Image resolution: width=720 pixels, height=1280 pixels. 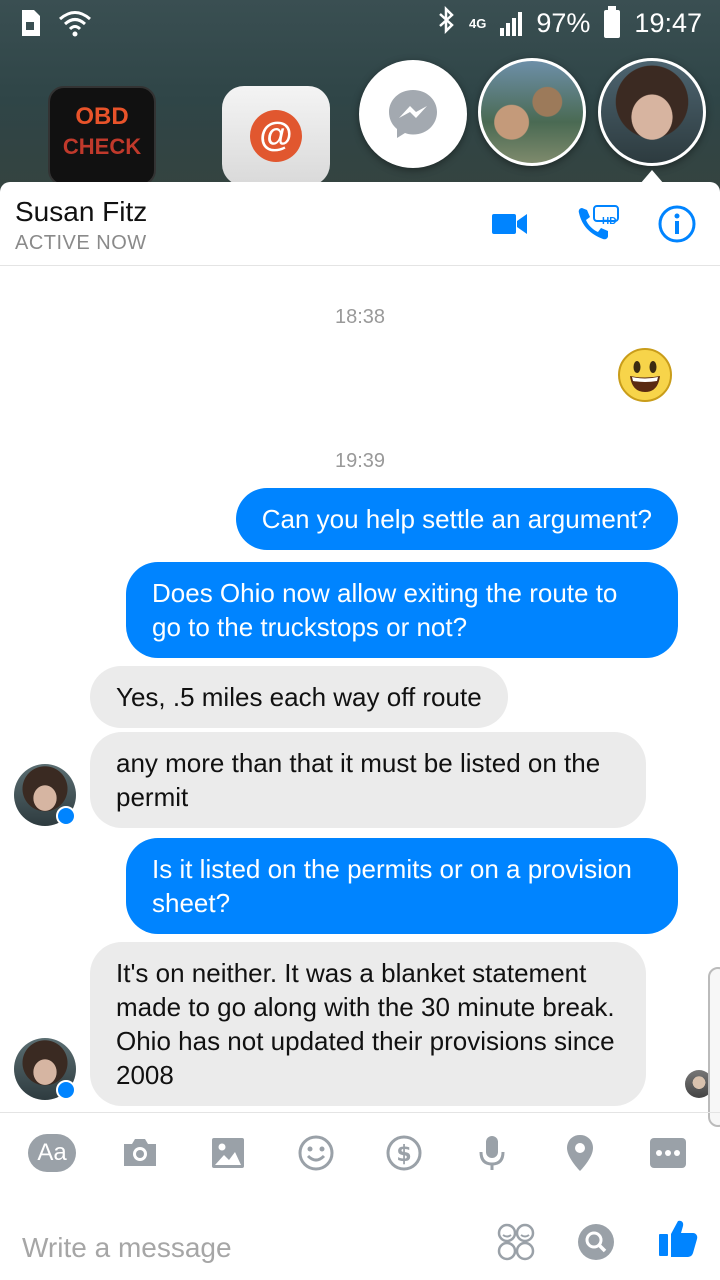 I want to click on payment-icon: $, so click(x=404, y=1152).